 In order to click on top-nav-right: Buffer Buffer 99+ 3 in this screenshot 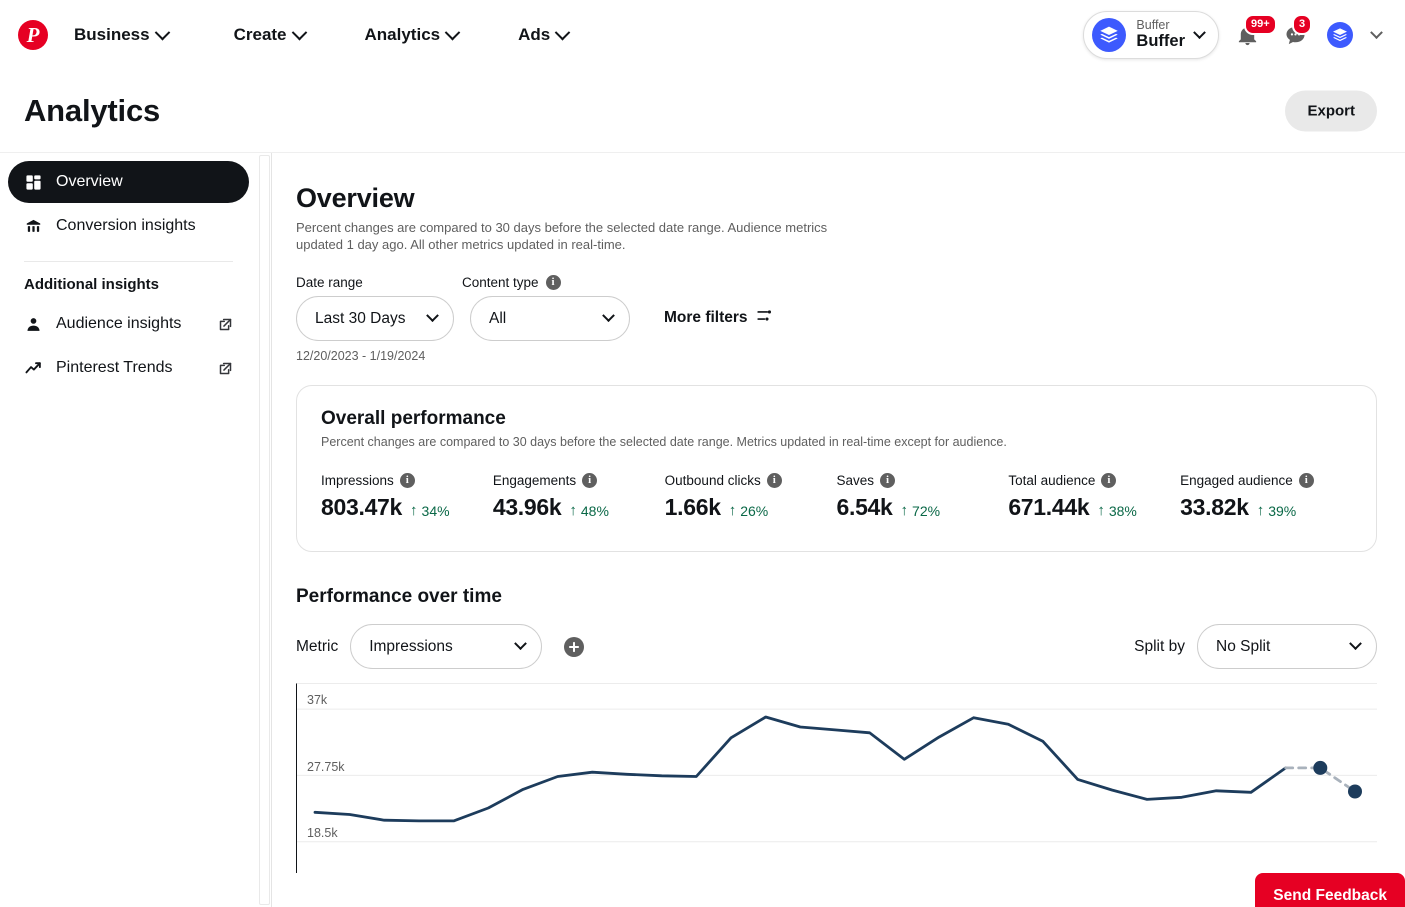, I will do `click(1236, 35)`.